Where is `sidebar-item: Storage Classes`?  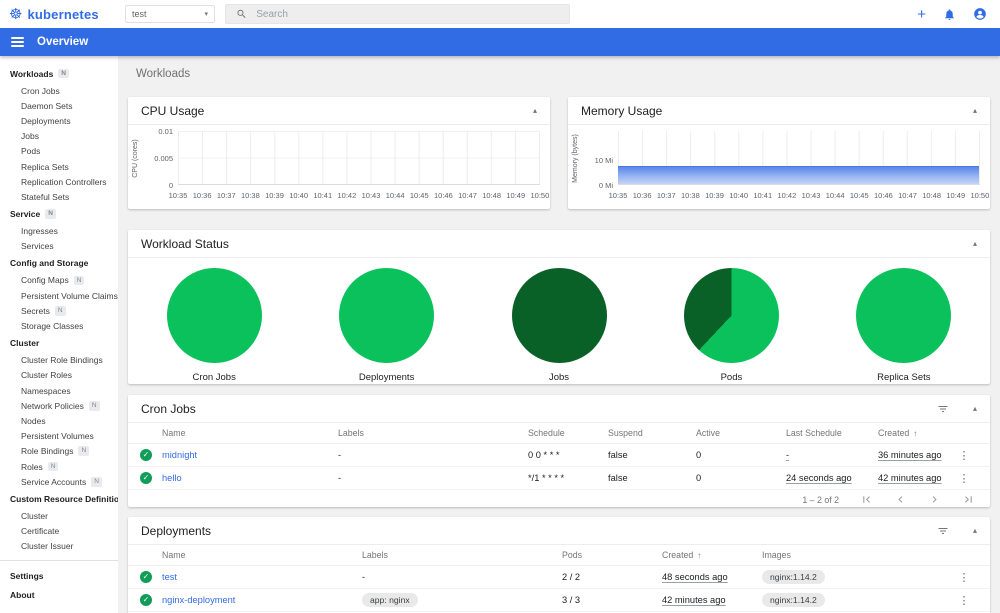
sidebar-item: Storage Classes is located at coordinates (59, 325).